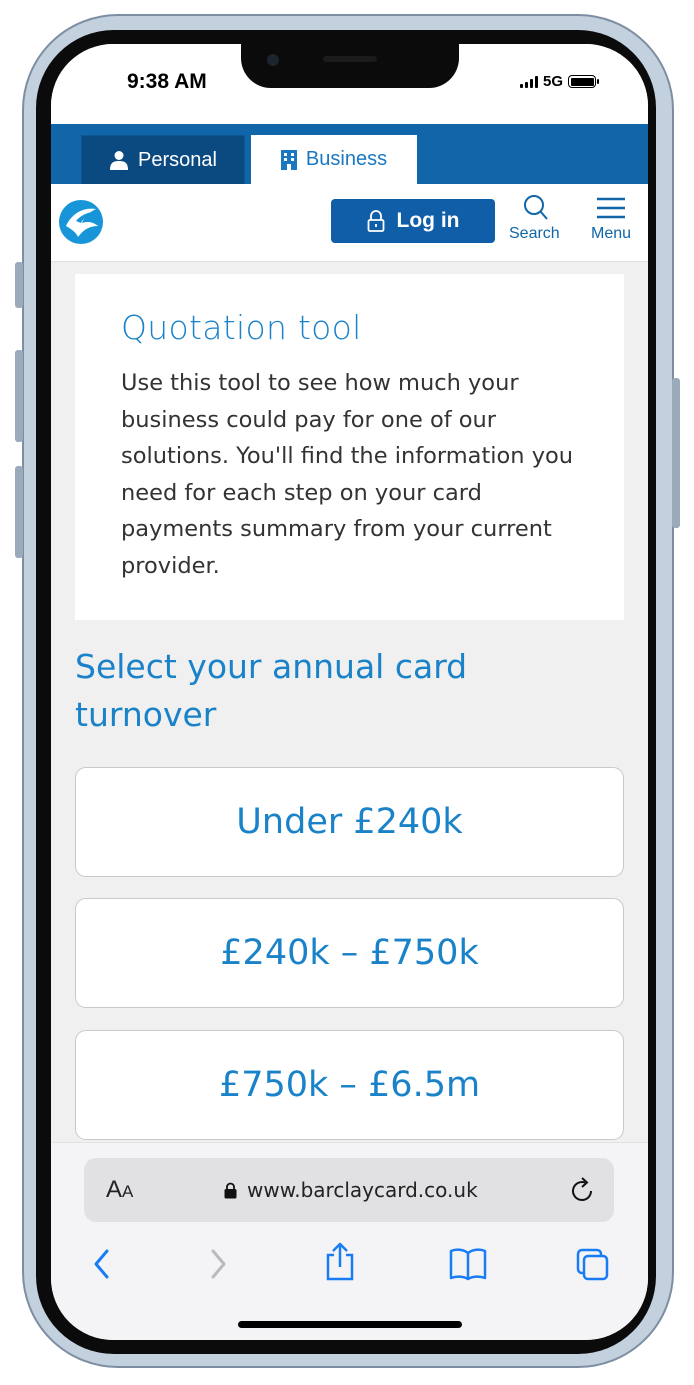 This screenshot has width=694, height=1385. I want to click on search-label: Search, so click(534, 233).